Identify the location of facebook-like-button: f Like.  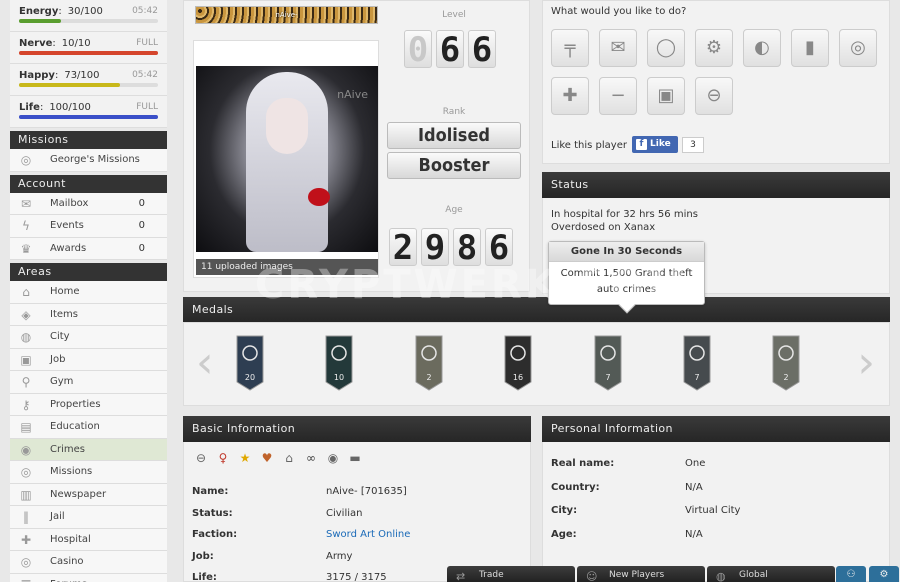
(655, 144).